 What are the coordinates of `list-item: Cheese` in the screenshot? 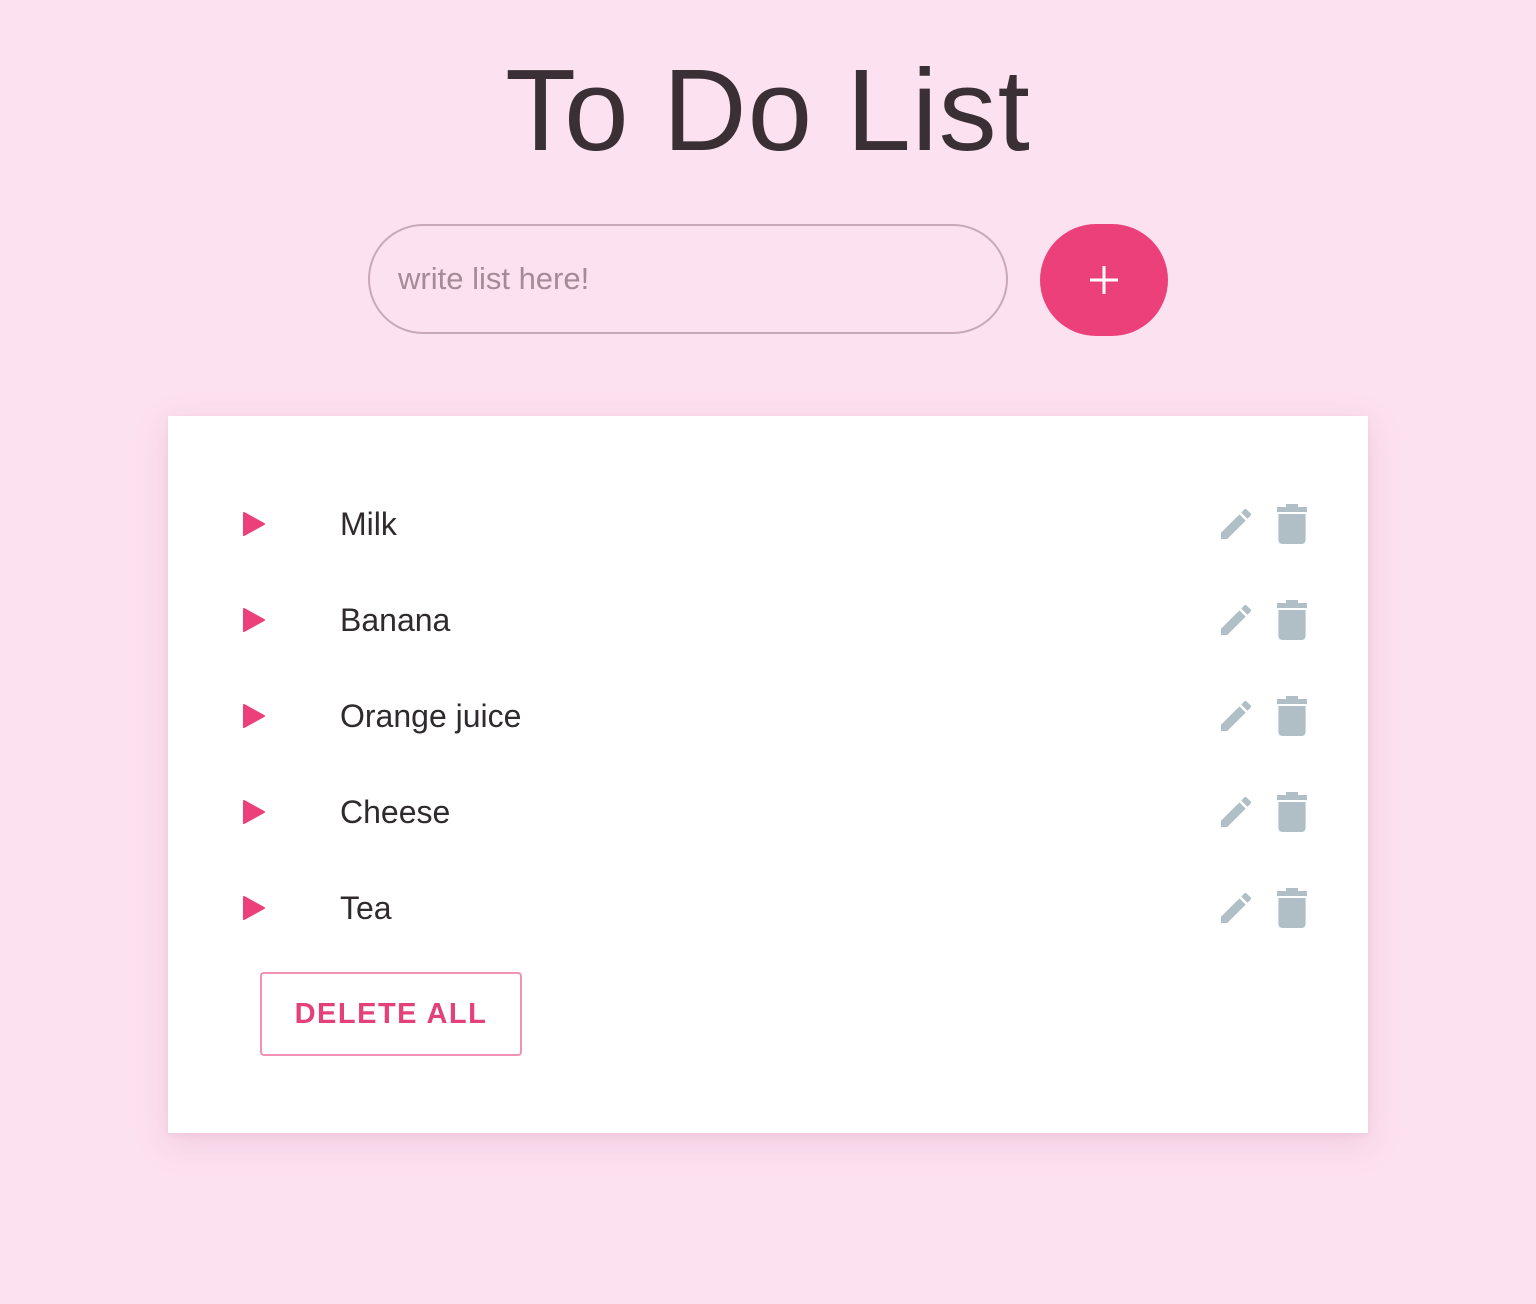 It's located at (768, 812).